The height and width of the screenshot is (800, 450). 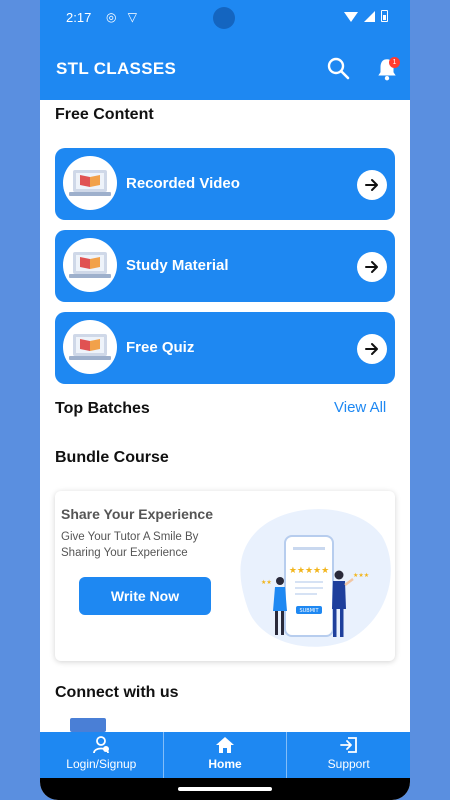 What do you see at coordinates (117, 692) in the screenshot?
I see `connect-title: Connect with us` at bounding box center [117, 692].